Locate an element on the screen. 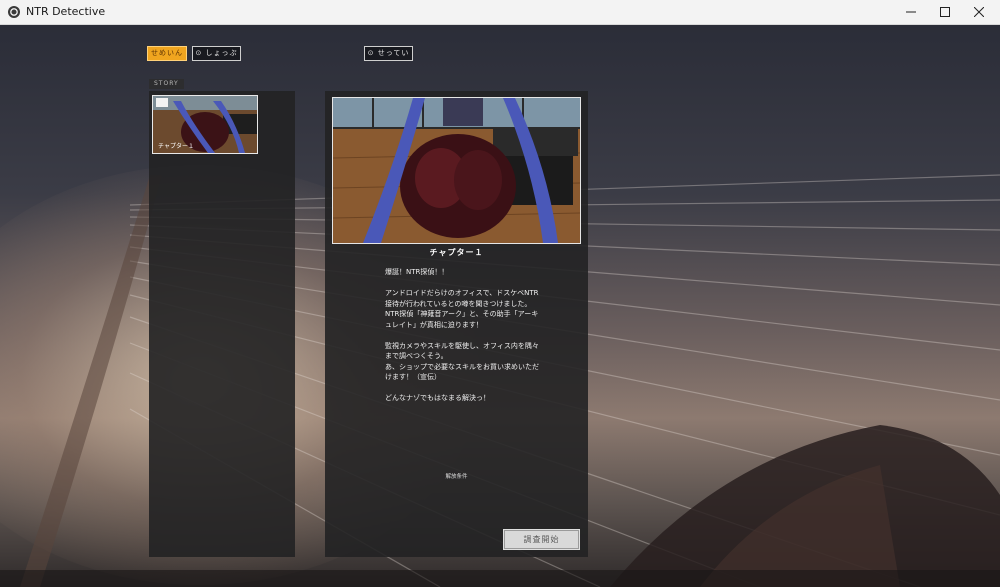  maximize-button is located at coordinates (945, 12).